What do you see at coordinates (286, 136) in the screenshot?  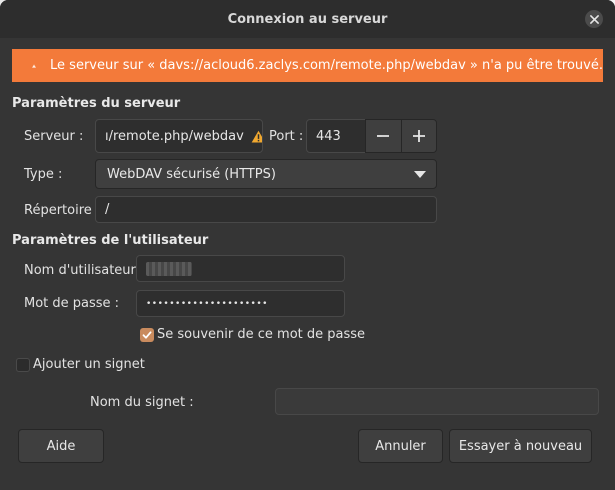 I see `port-label: Port :` at bounding box center [286, 136].